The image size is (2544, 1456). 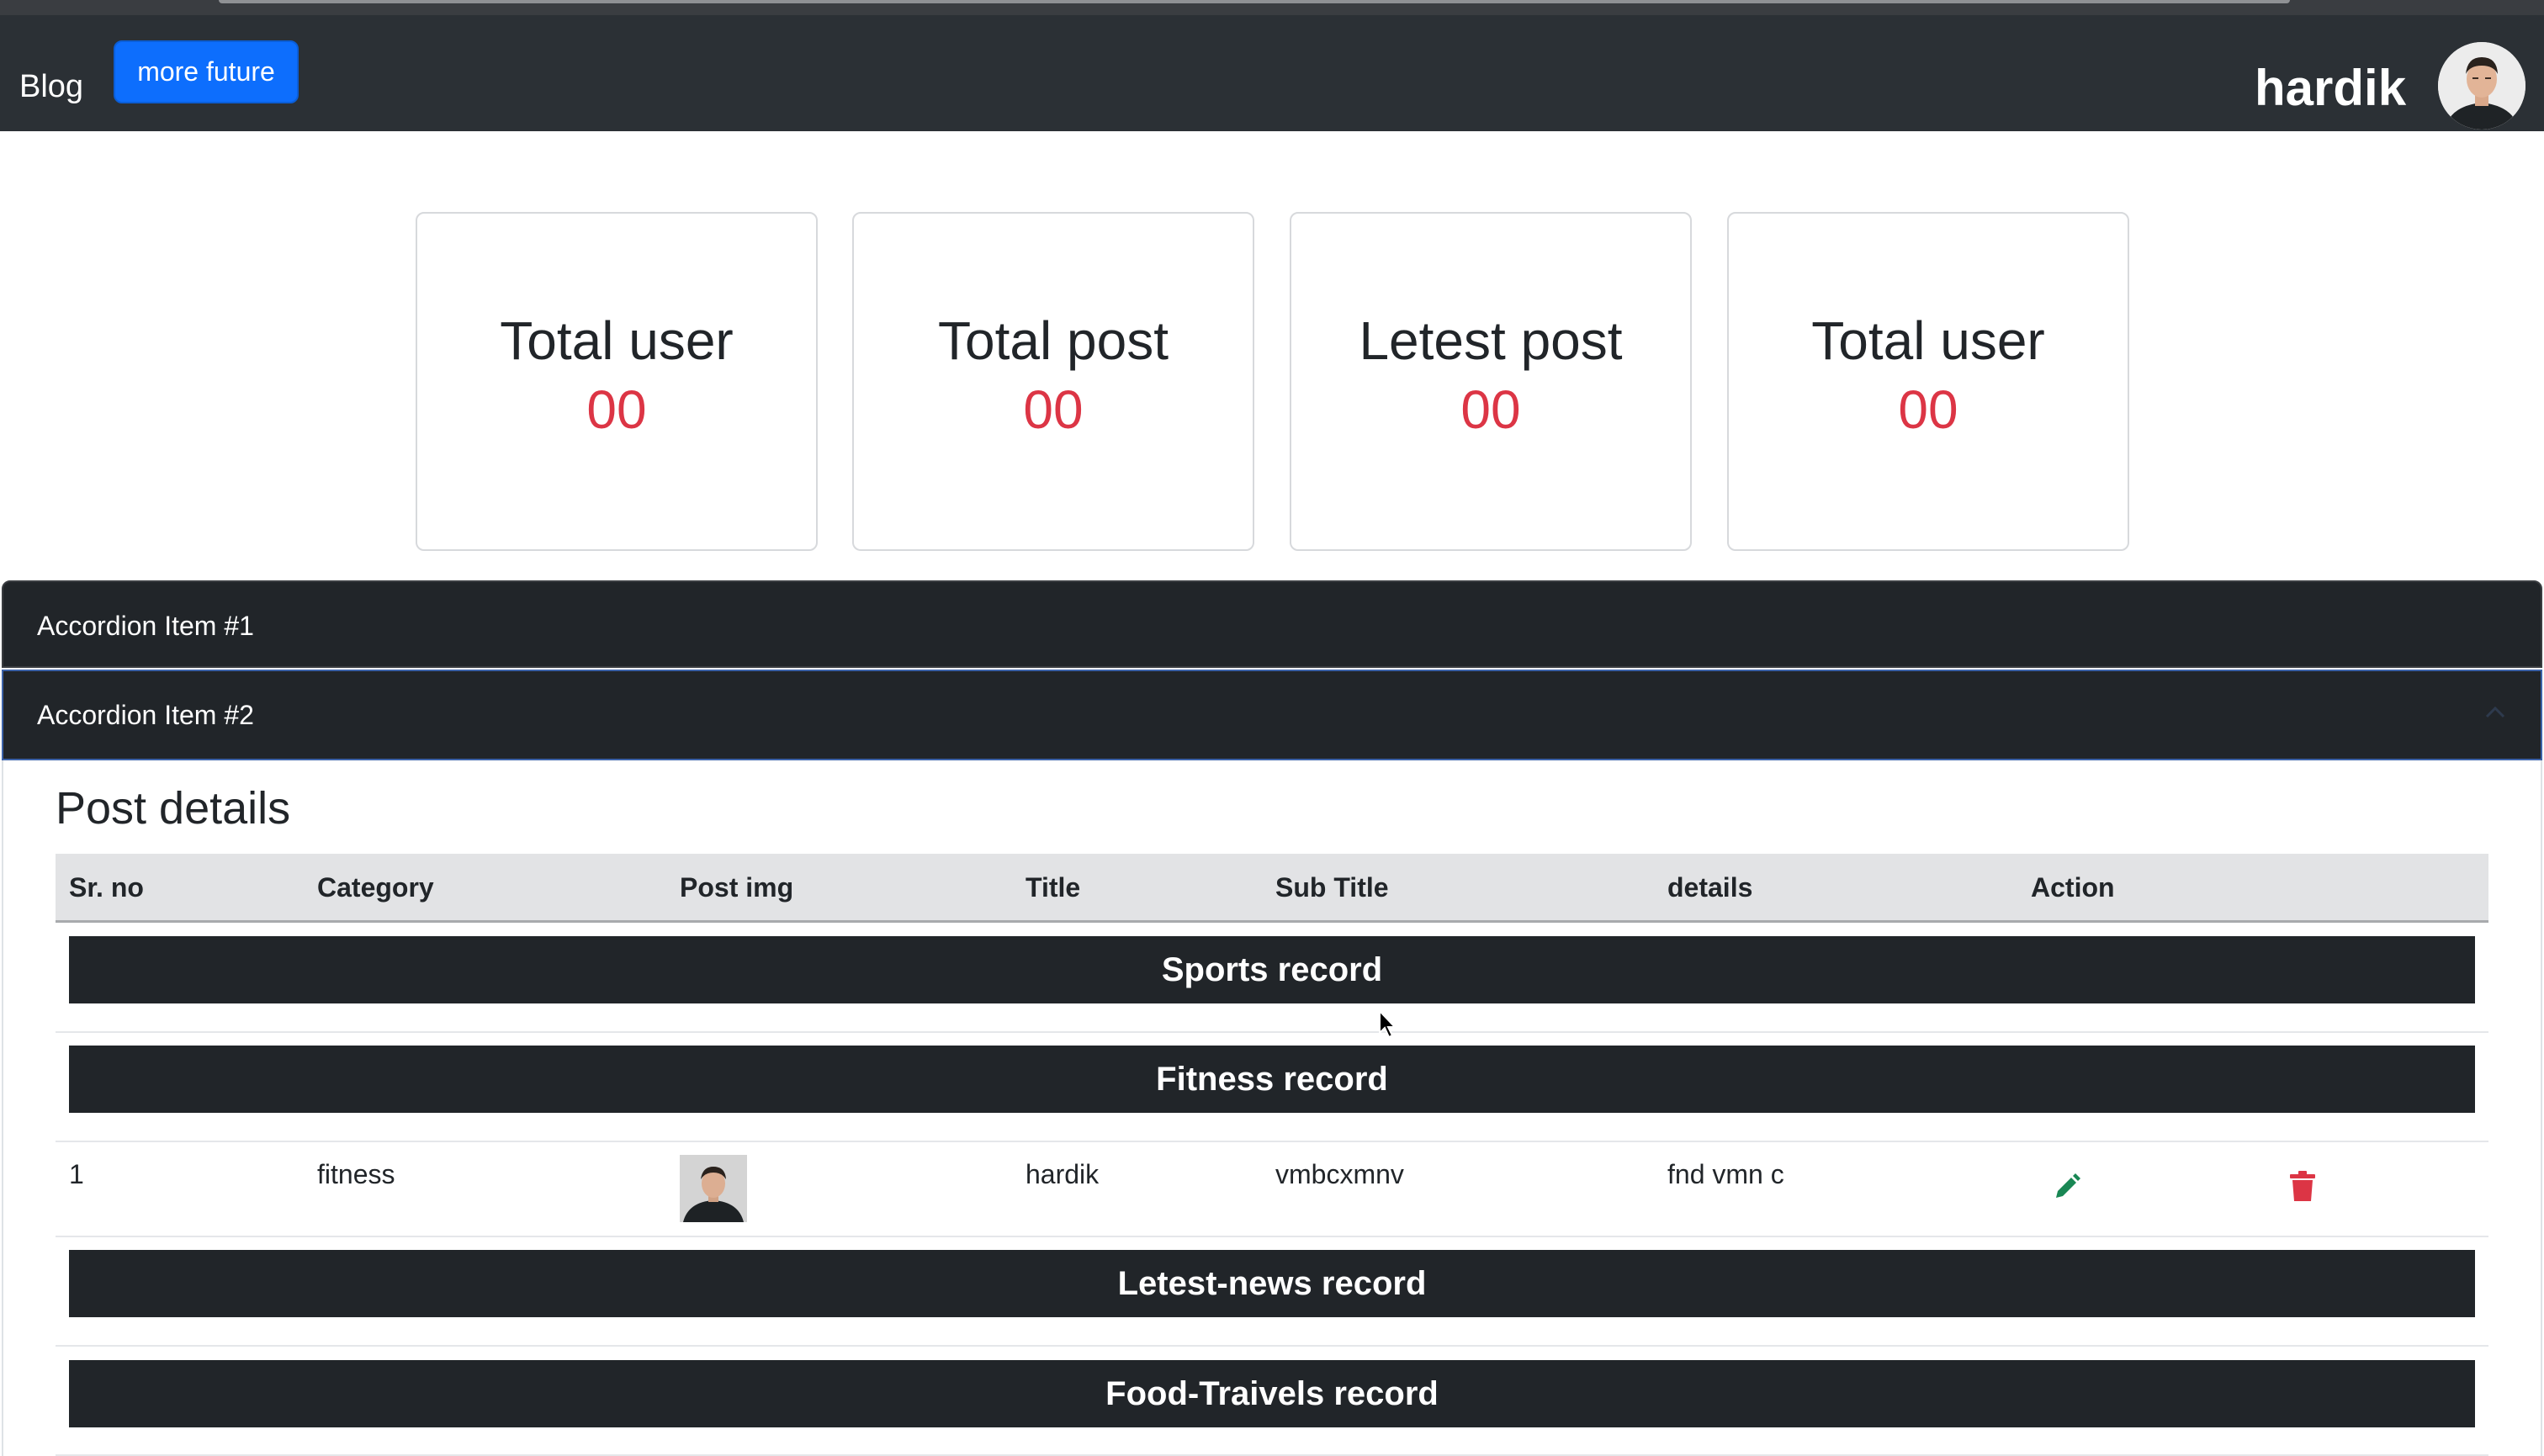 I want to click on accordion-item-2-button: Accordion Item #2, so click(x=1272, y=715).